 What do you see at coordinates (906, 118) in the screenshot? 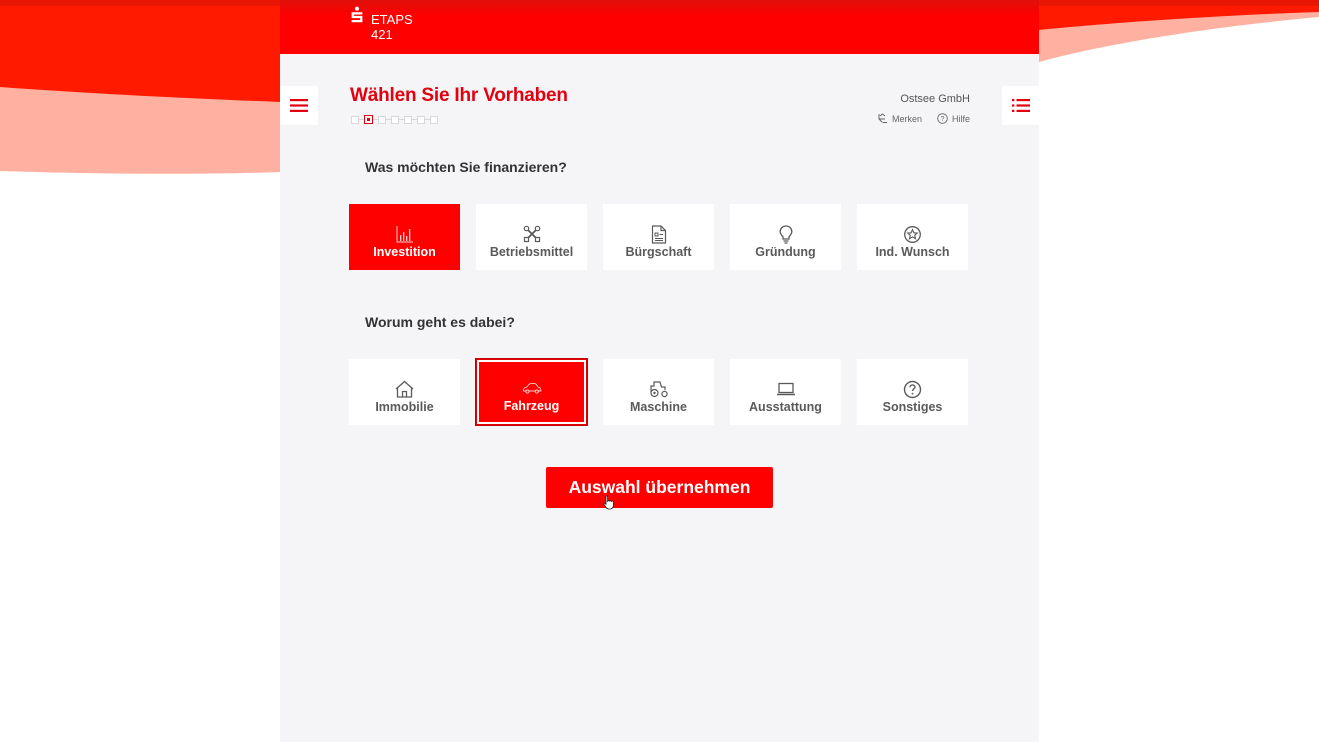
I see `merken-label: Merken` at bounding box center [906, 118].